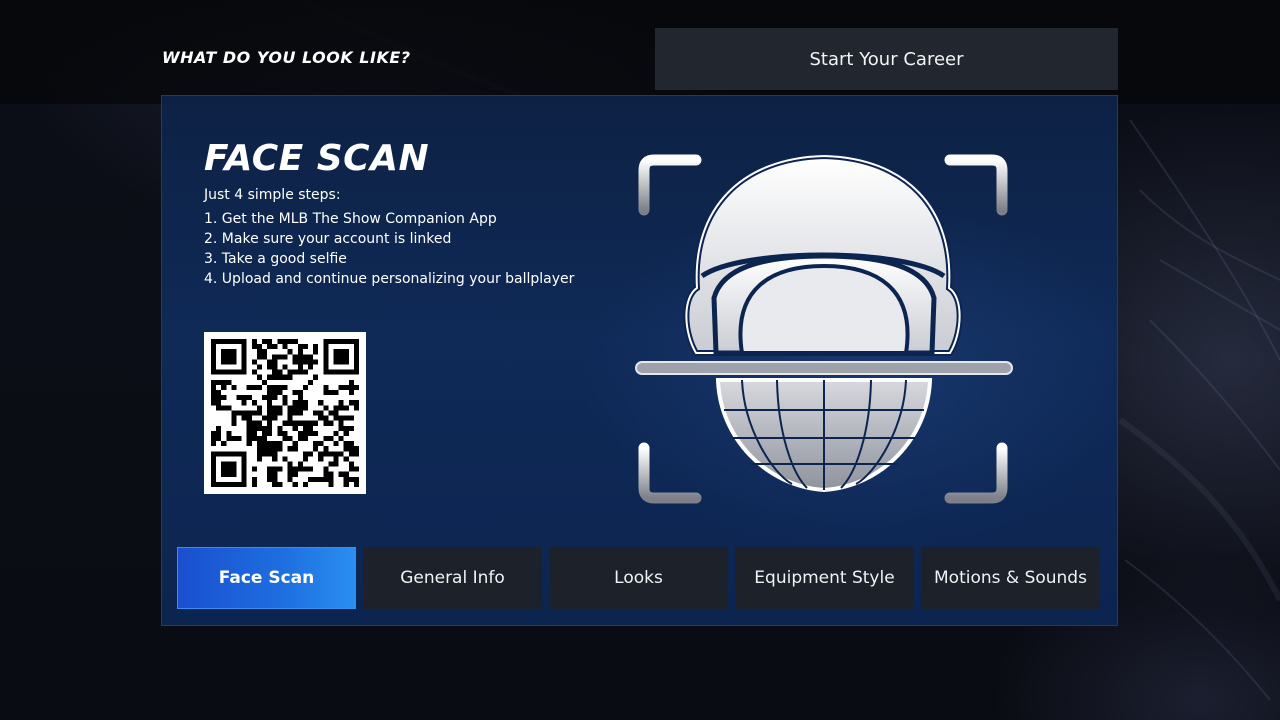  Describe the element at coordinates (328, 239) in the screenshot. I see `step-item: 2. Make sure your account is linked` at that location.